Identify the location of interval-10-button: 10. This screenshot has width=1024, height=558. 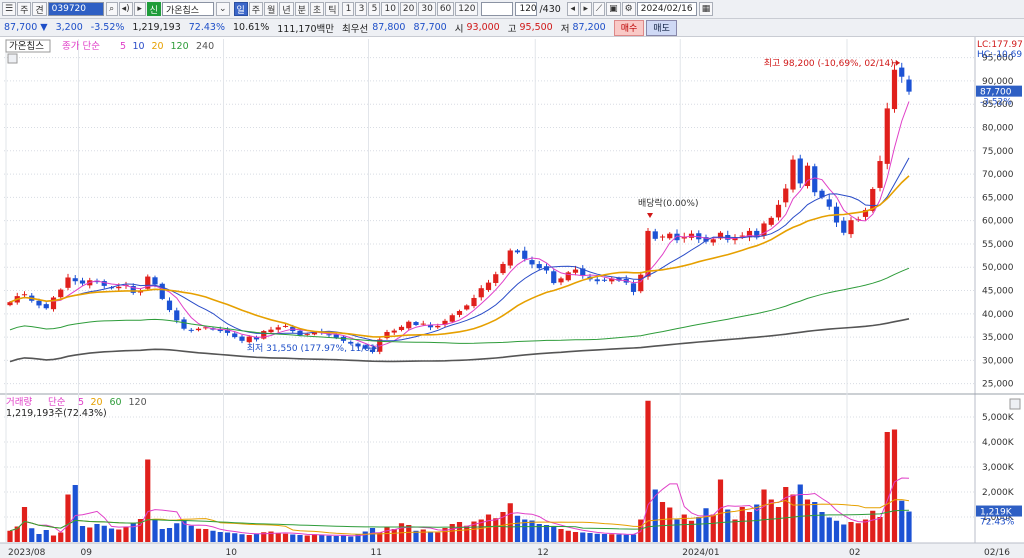
(390, 9).